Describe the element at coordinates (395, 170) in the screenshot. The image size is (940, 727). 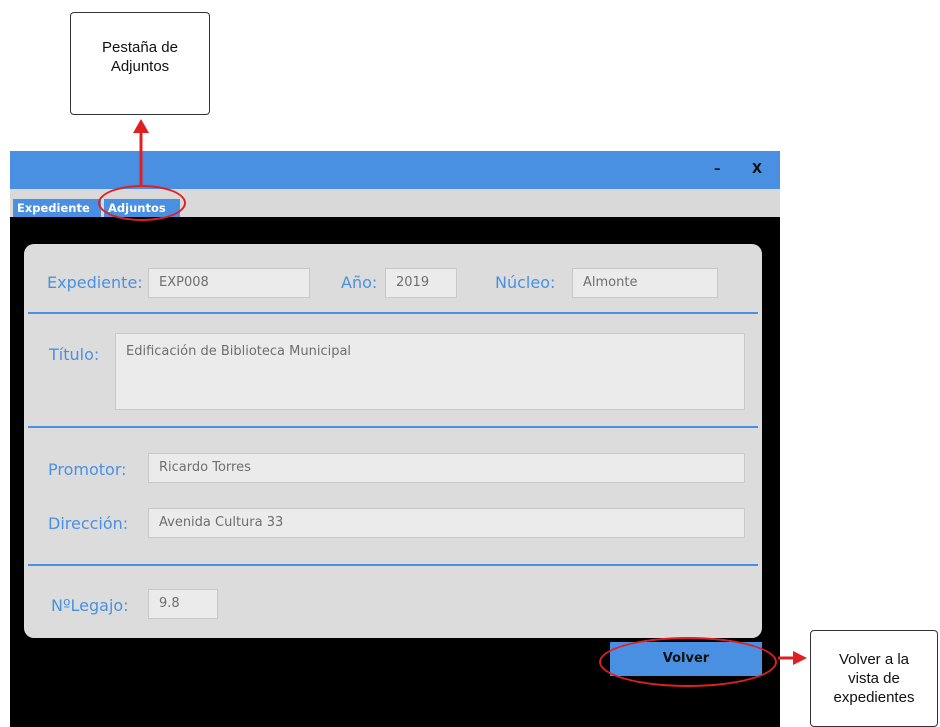
I see `title-bar: – X` at that location.